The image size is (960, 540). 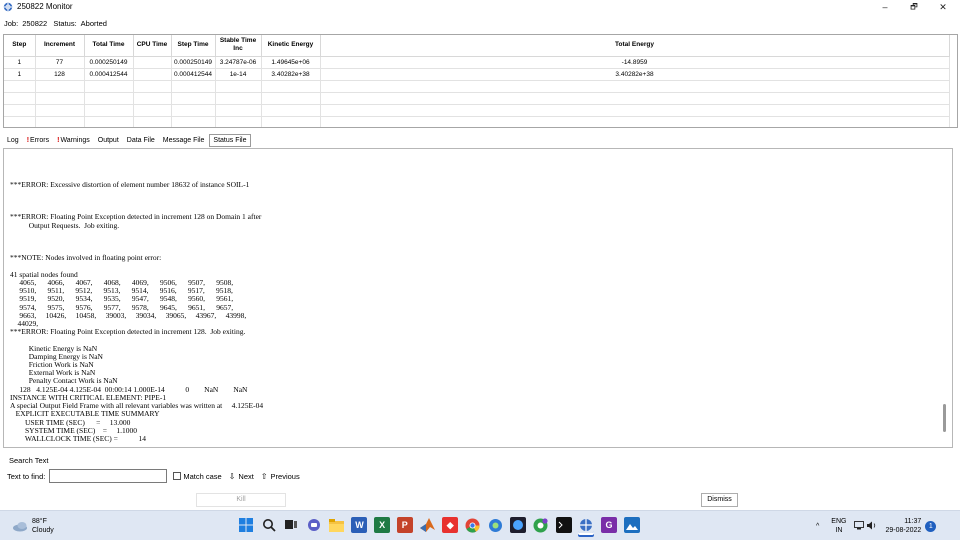 I want to click on scrollbar-thumb, so click(x=944, y=418).